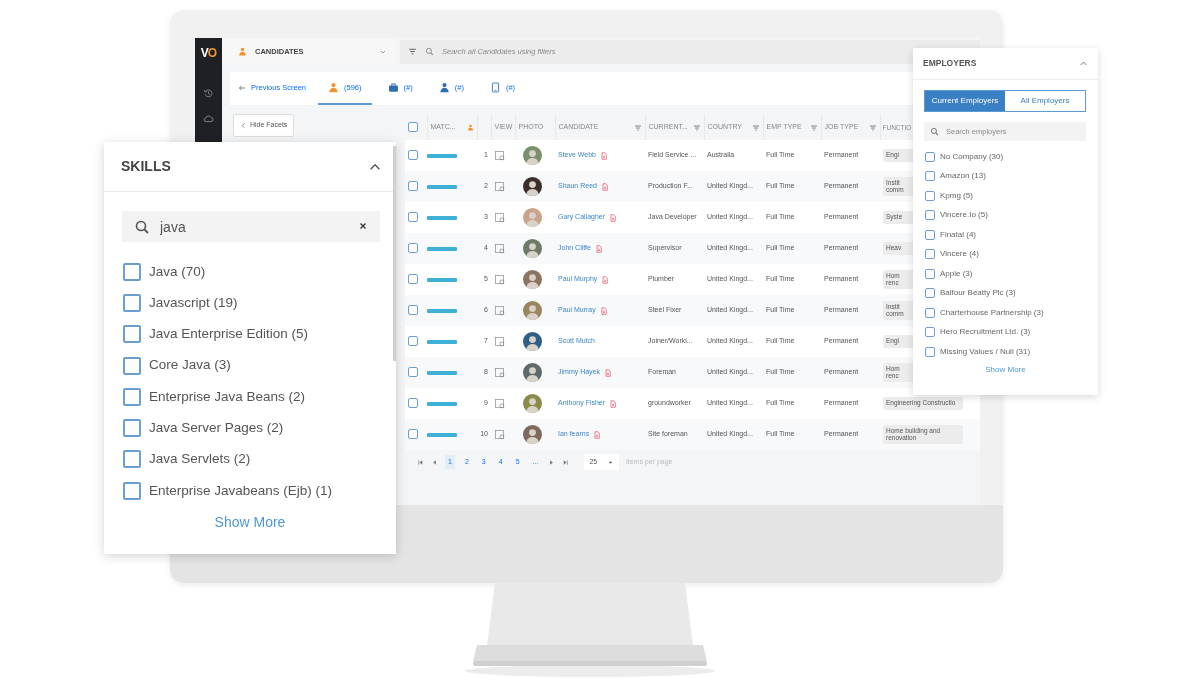  I want to click on option-label: Finatal (4), so click(958, 234).